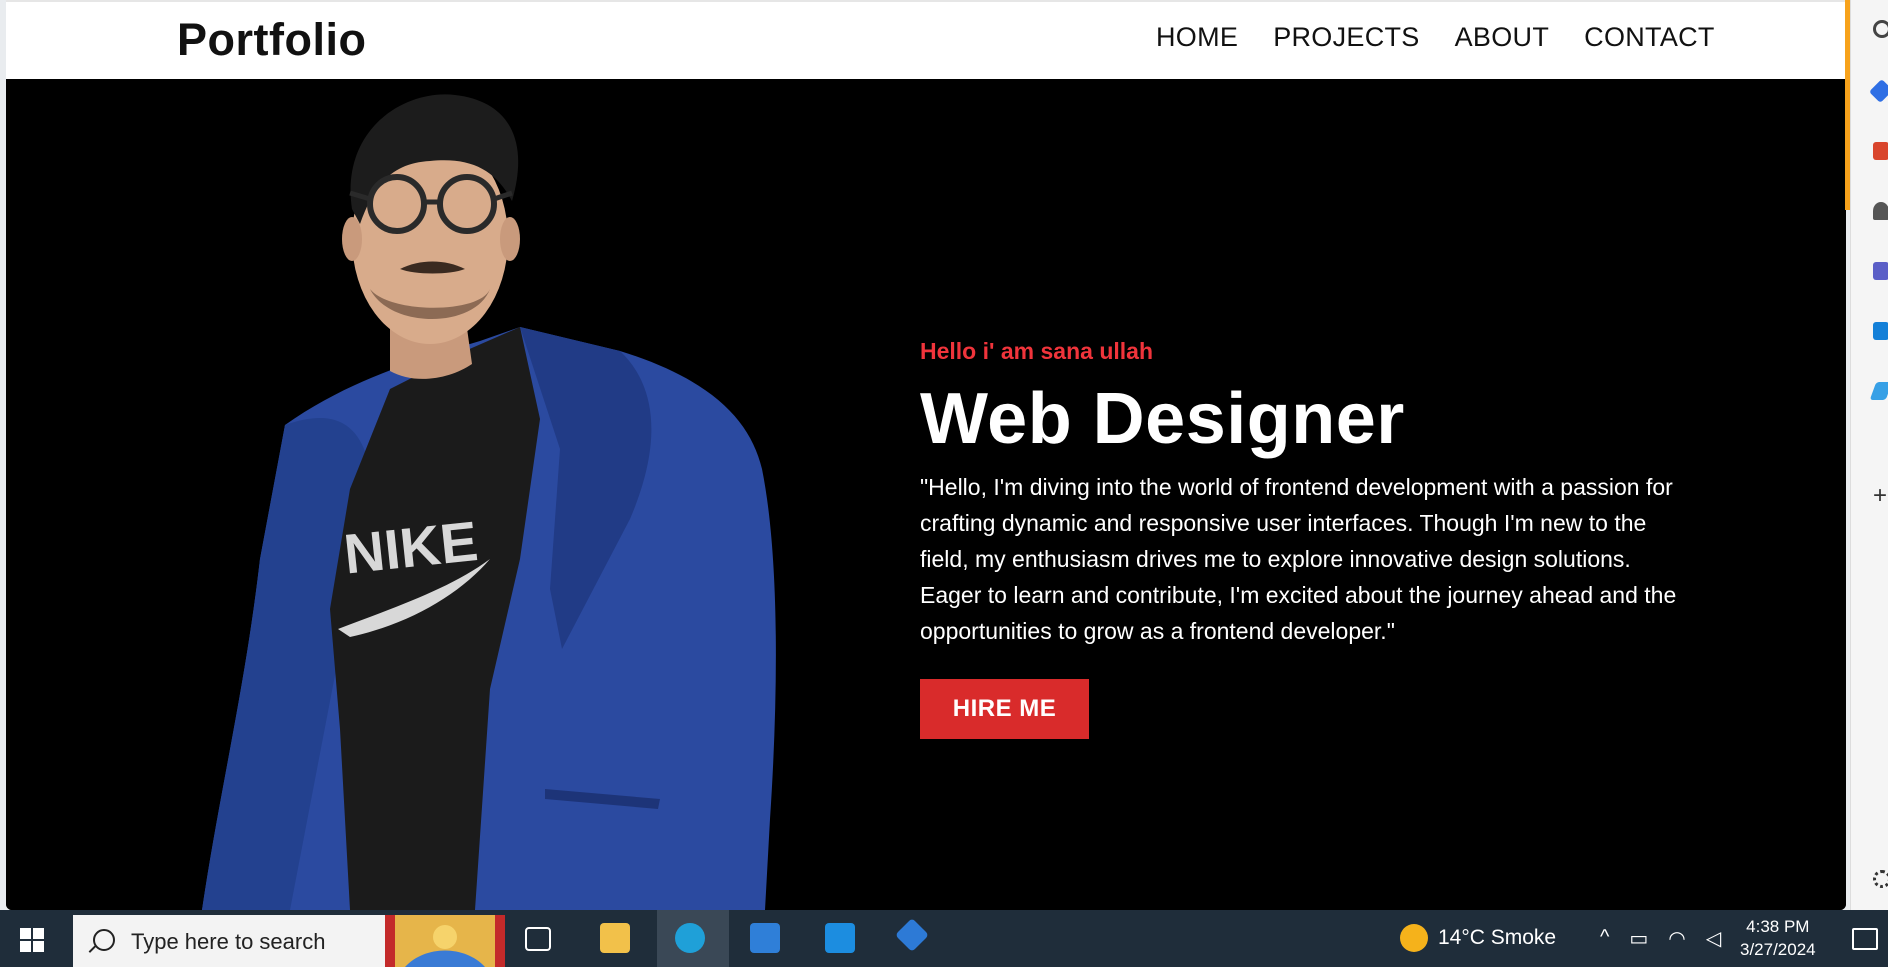 Image resolution: width=1888 pixels, height=967 pixels. Describe the element at coordinates (926, 39) in the screenshot. I see `navbar: Portfolio HOME PROJECTS ABOUT CONTACT` at that location.